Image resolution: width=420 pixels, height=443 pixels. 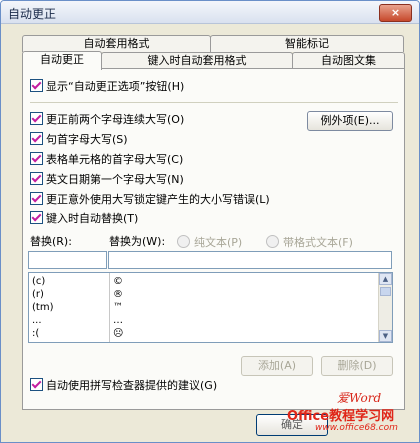 What do you see at coordinates (118, 307) in the screenshot?
I see `list-item-with: ™` at bounding box center [118, 307].